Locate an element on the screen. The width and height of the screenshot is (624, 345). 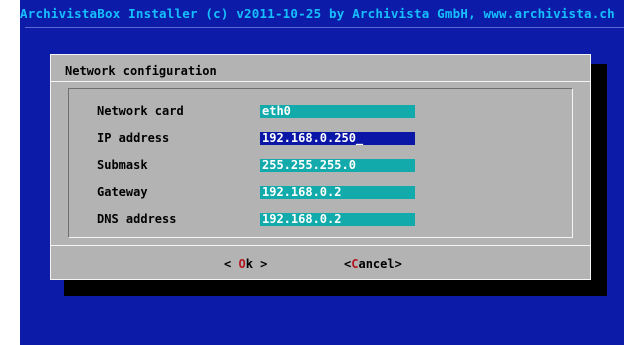
network-card-label: Network card is located at coordinates (140, 111).